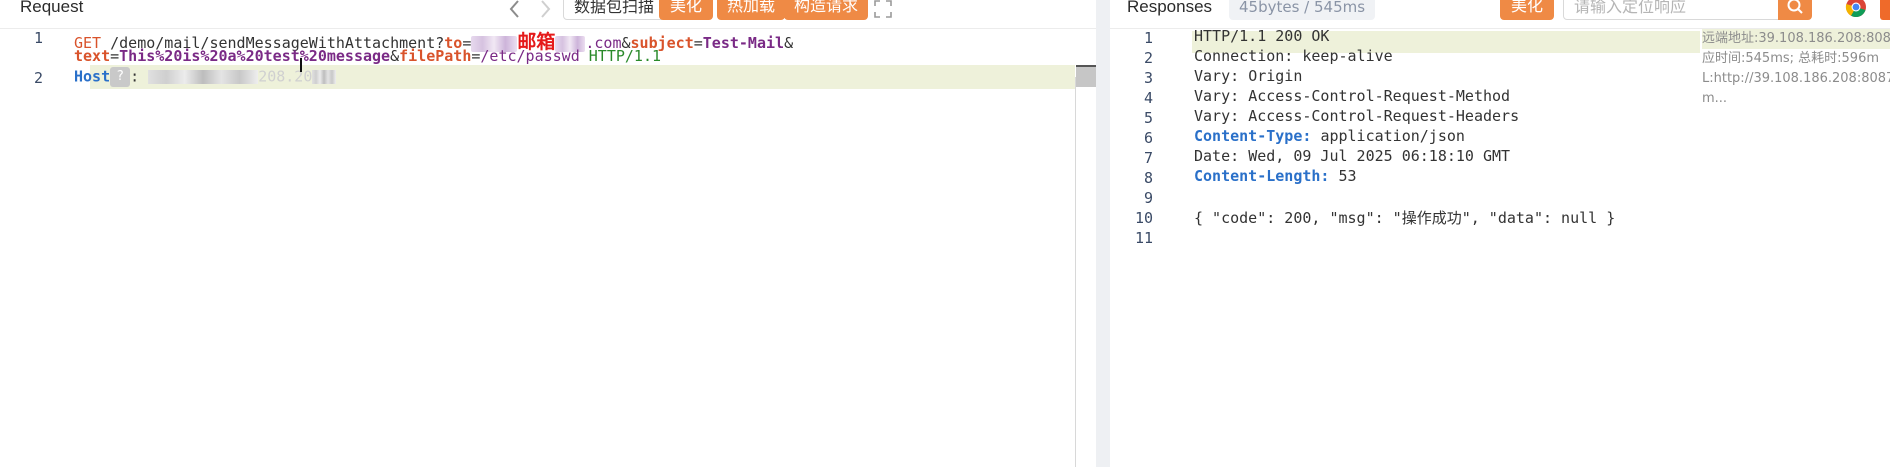 This screenshot has width=1890, height=467. Describe the element at coordinates (743, 43) in the screenshot. I see `subject-value: Test-Mail` at that location.